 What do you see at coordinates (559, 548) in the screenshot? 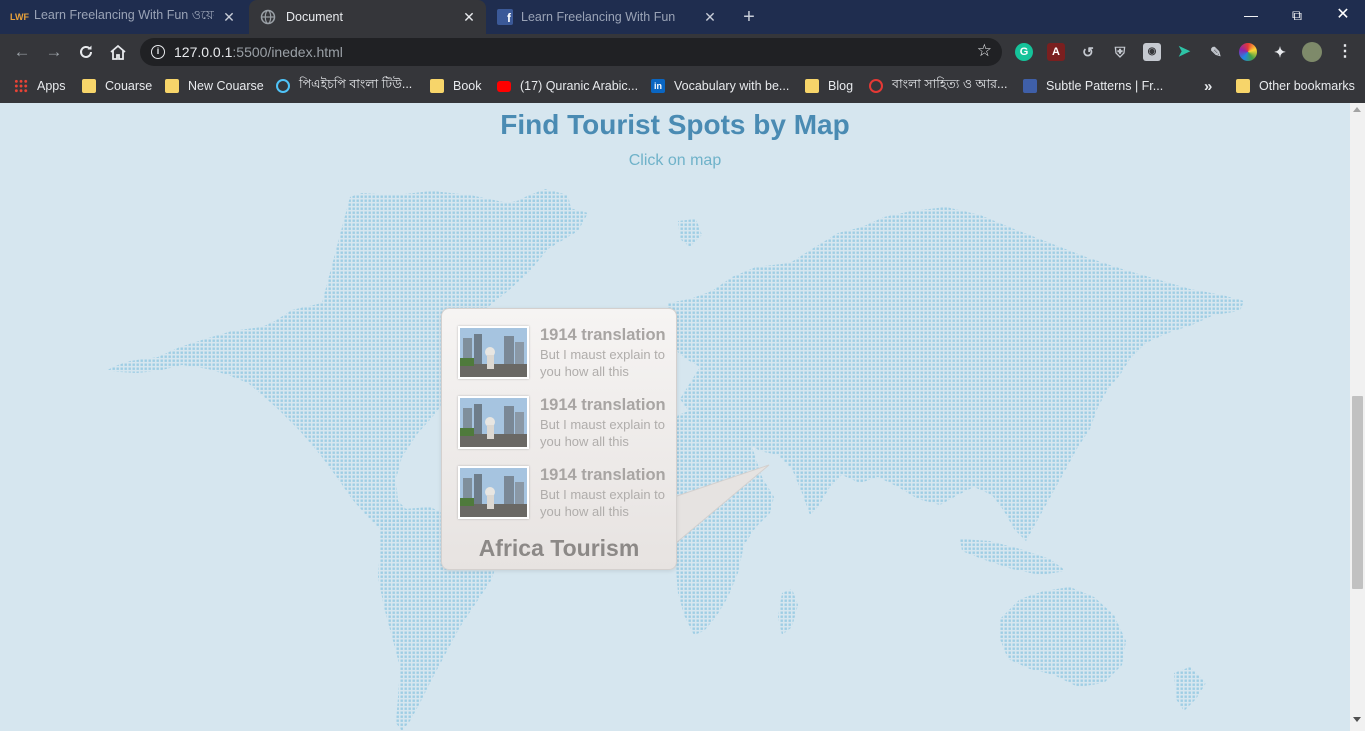
I see `popup-region-title: Africa Tourism` at bounding box center [559, 548].